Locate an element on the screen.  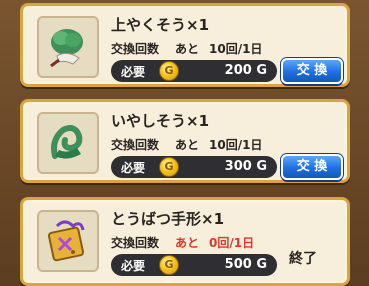
price-amount: 300 G is located at coordinates (245, 166).